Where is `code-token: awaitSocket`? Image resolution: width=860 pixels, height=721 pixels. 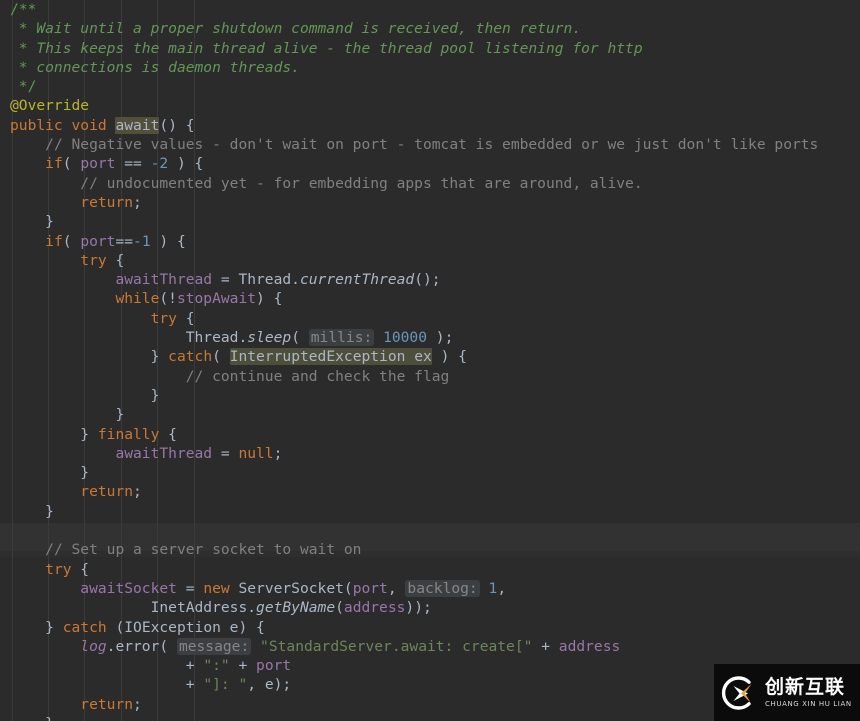 code-token: awaitSocket is located at coordinates (128, 588).